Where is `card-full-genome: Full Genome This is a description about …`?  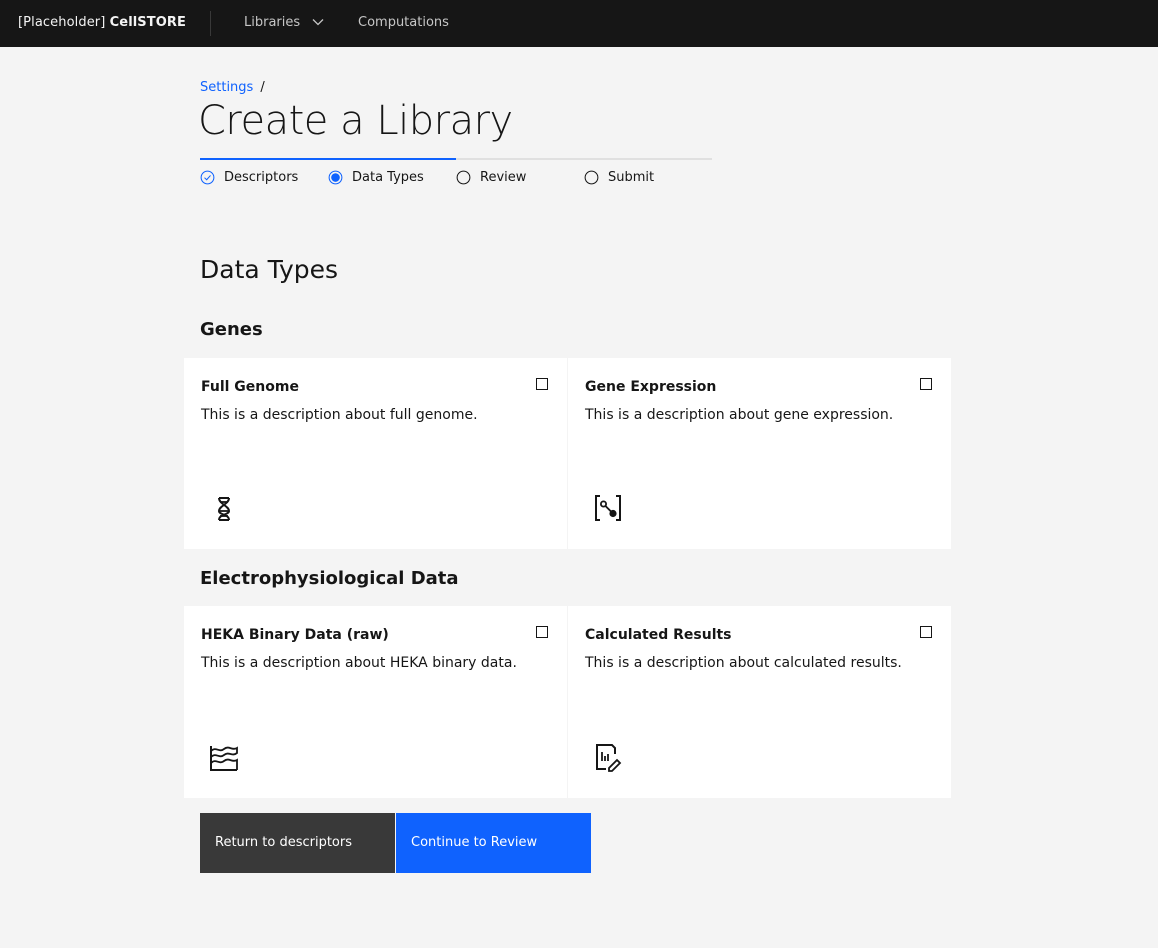 card-full-genome: Full Genome This is a description about … is located at coordinates (375, 453).